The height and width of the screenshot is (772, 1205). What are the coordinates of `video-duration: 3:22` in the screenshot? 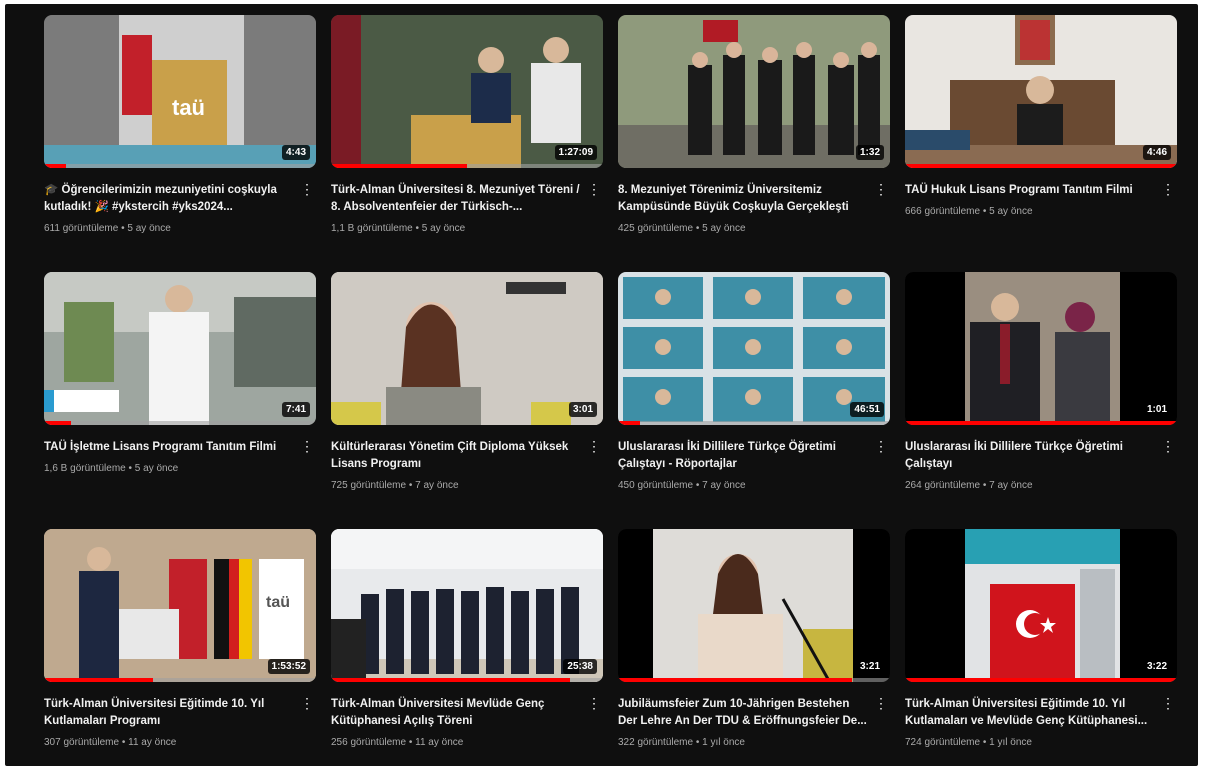 It's located at (1156, 666).